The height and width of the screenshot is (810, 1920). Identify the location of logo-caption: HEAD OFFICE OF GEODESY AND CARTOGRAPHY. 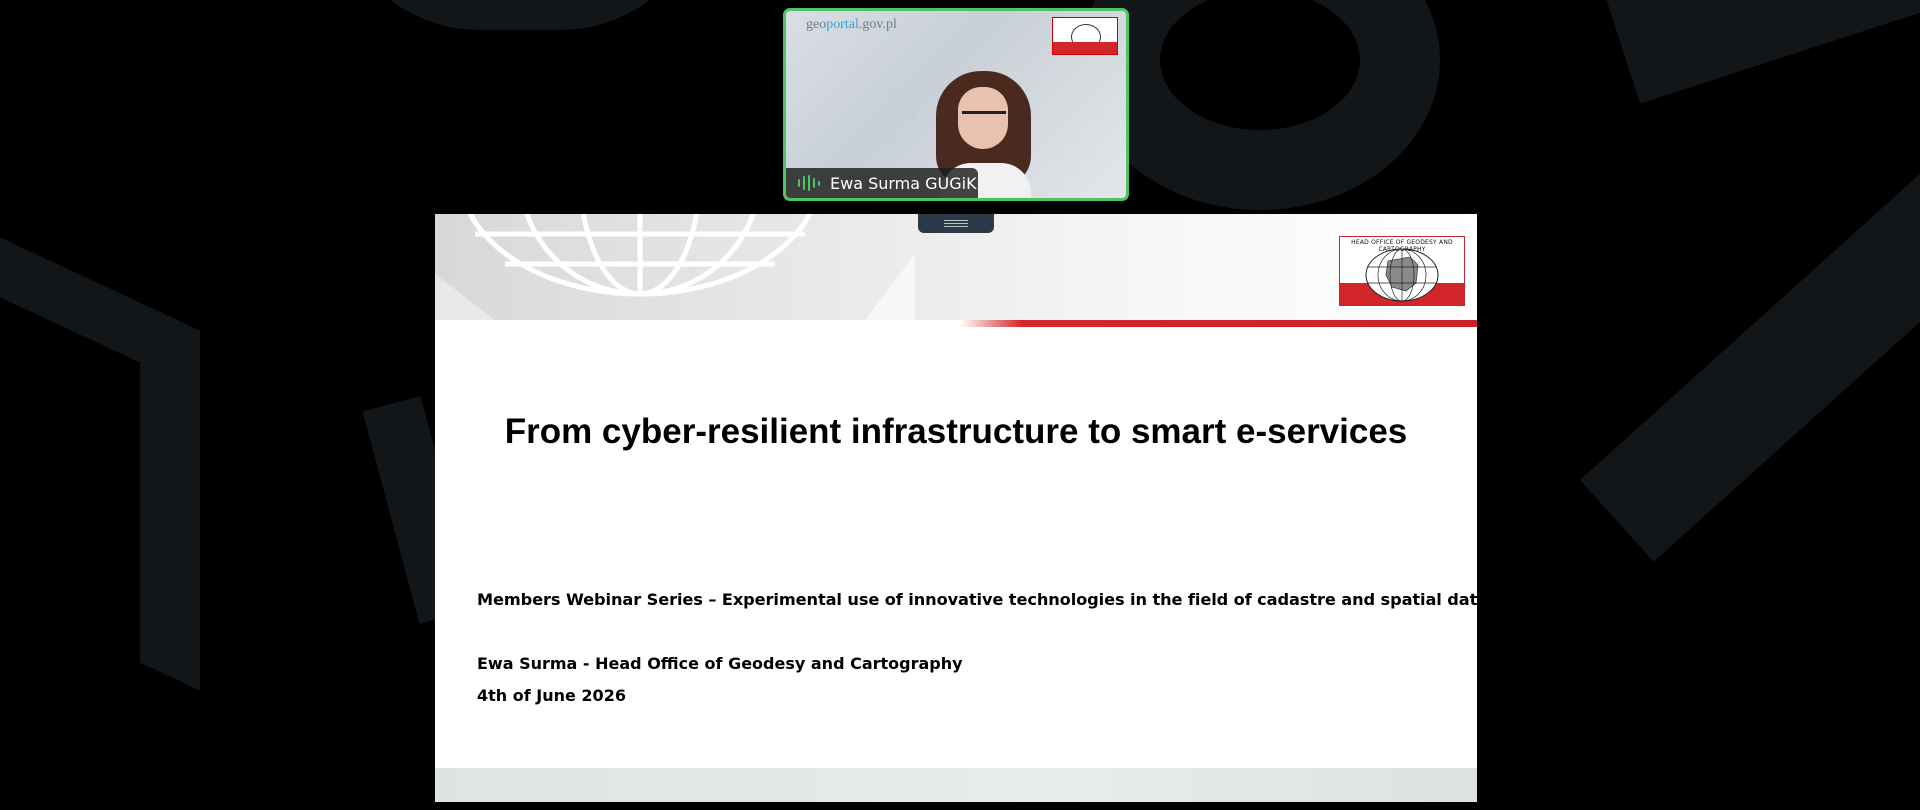
(1402, 246).